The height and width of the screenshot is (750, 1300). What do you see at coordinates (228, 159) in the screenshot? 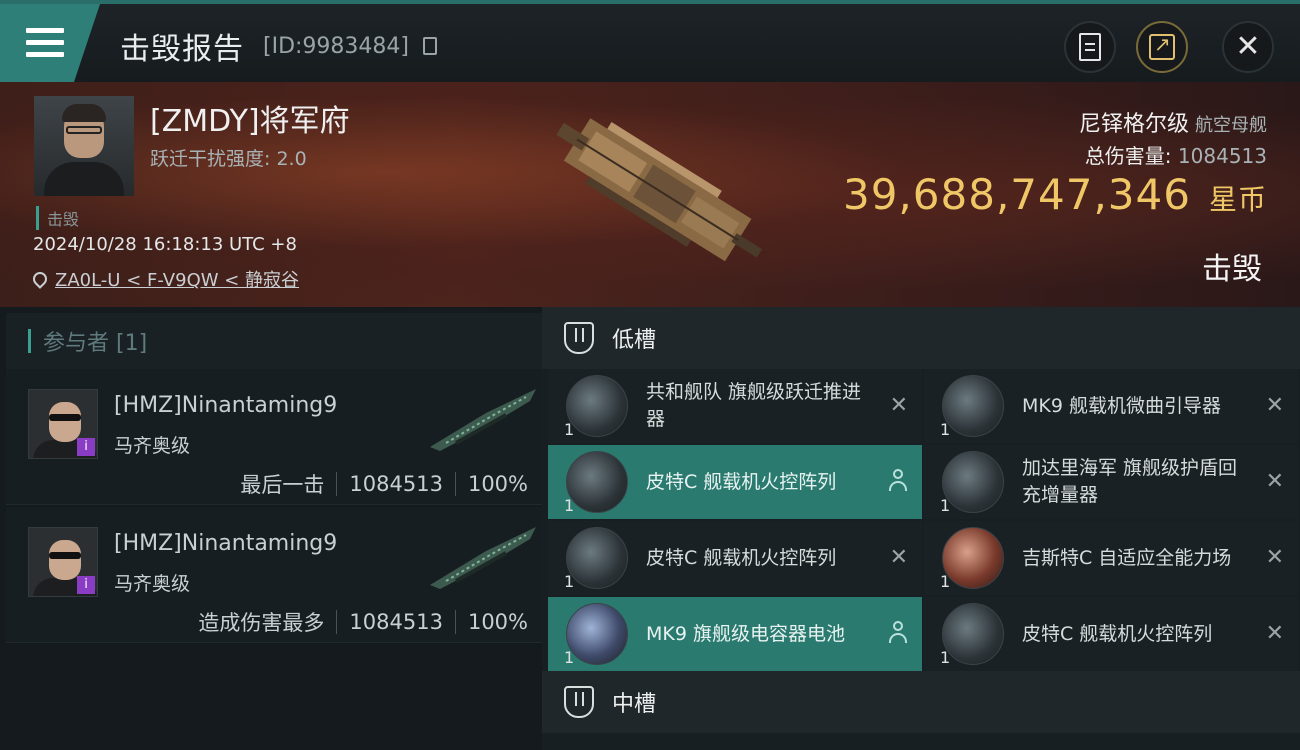
I see `jump-jam-strength: 跃迁干扰强度: 2.0` at bounding box center [228, 159].